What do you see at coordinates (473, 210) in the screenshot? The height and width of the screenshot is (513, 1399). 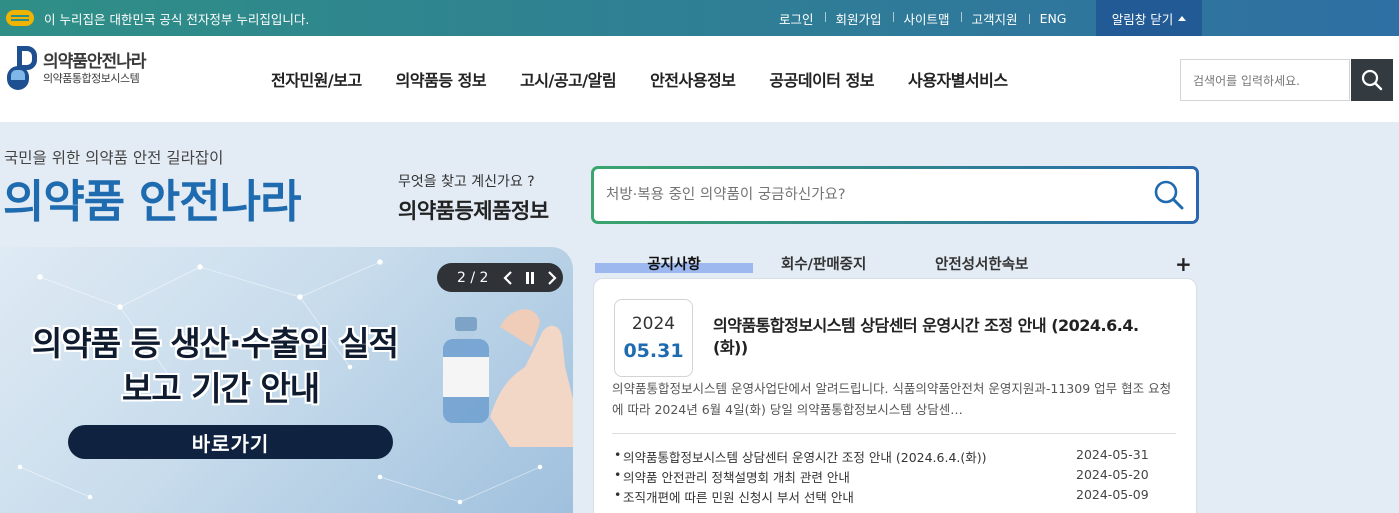 I see `search-category: 의약품등제품정보` at bounding box center [473, 210].